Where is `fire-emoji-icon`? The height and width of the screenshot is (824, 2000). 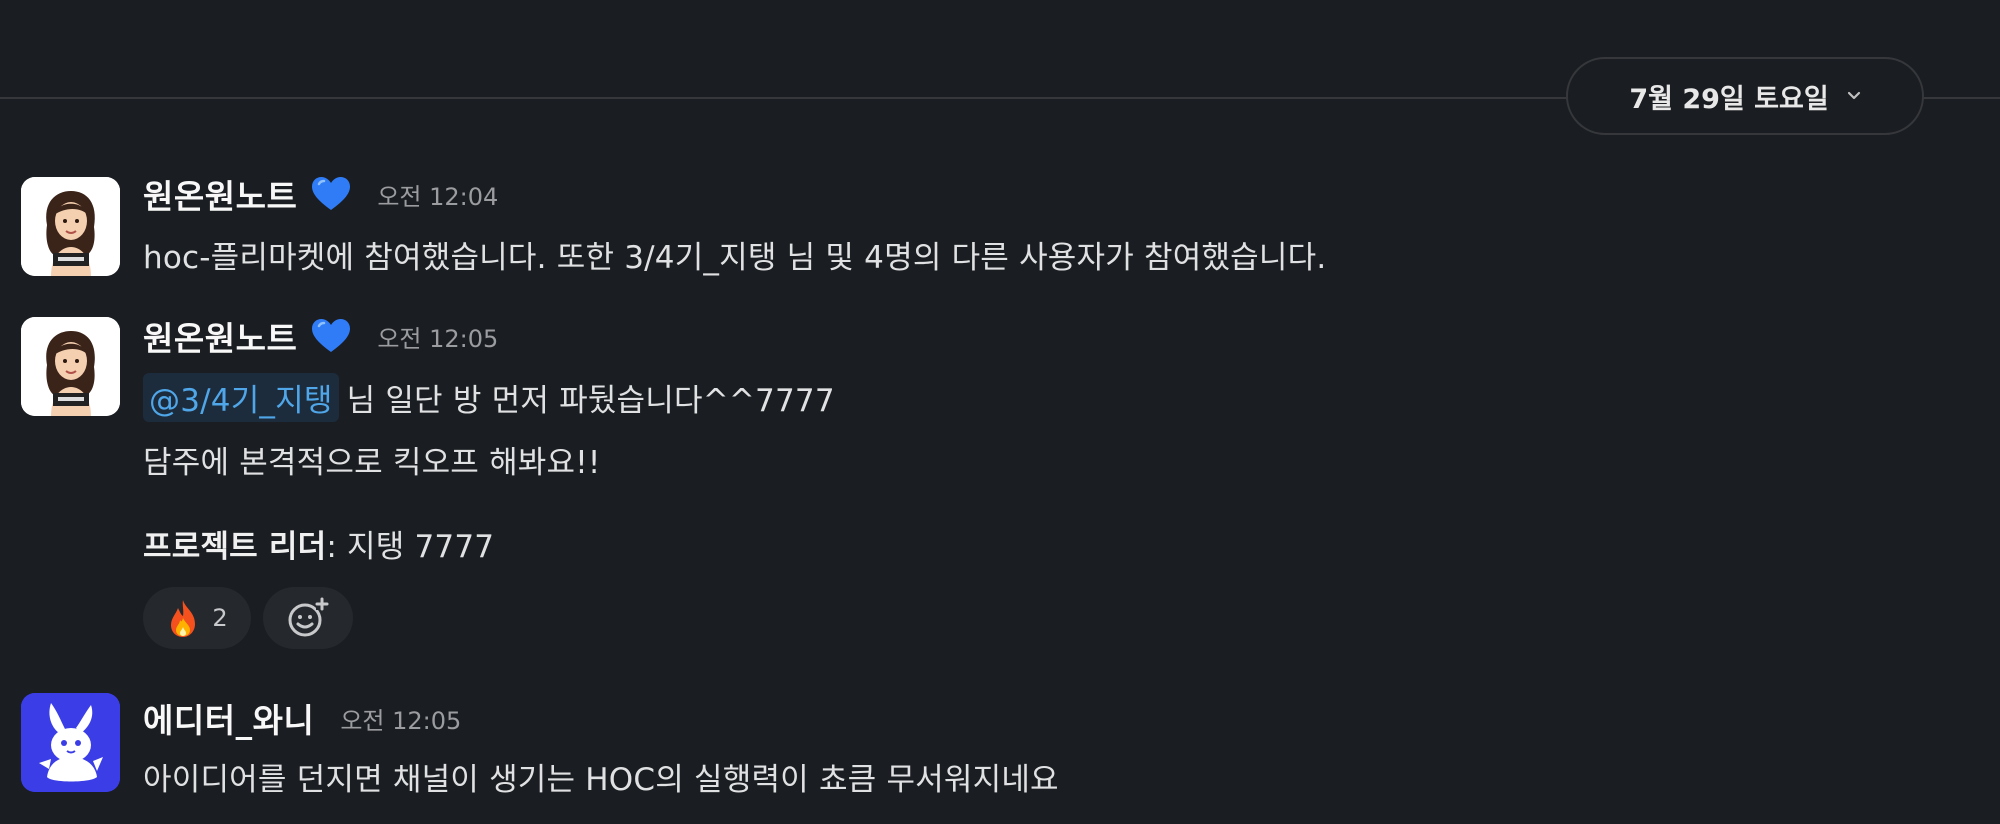 fire-emoji-icon is located at coordinates (183, 618).